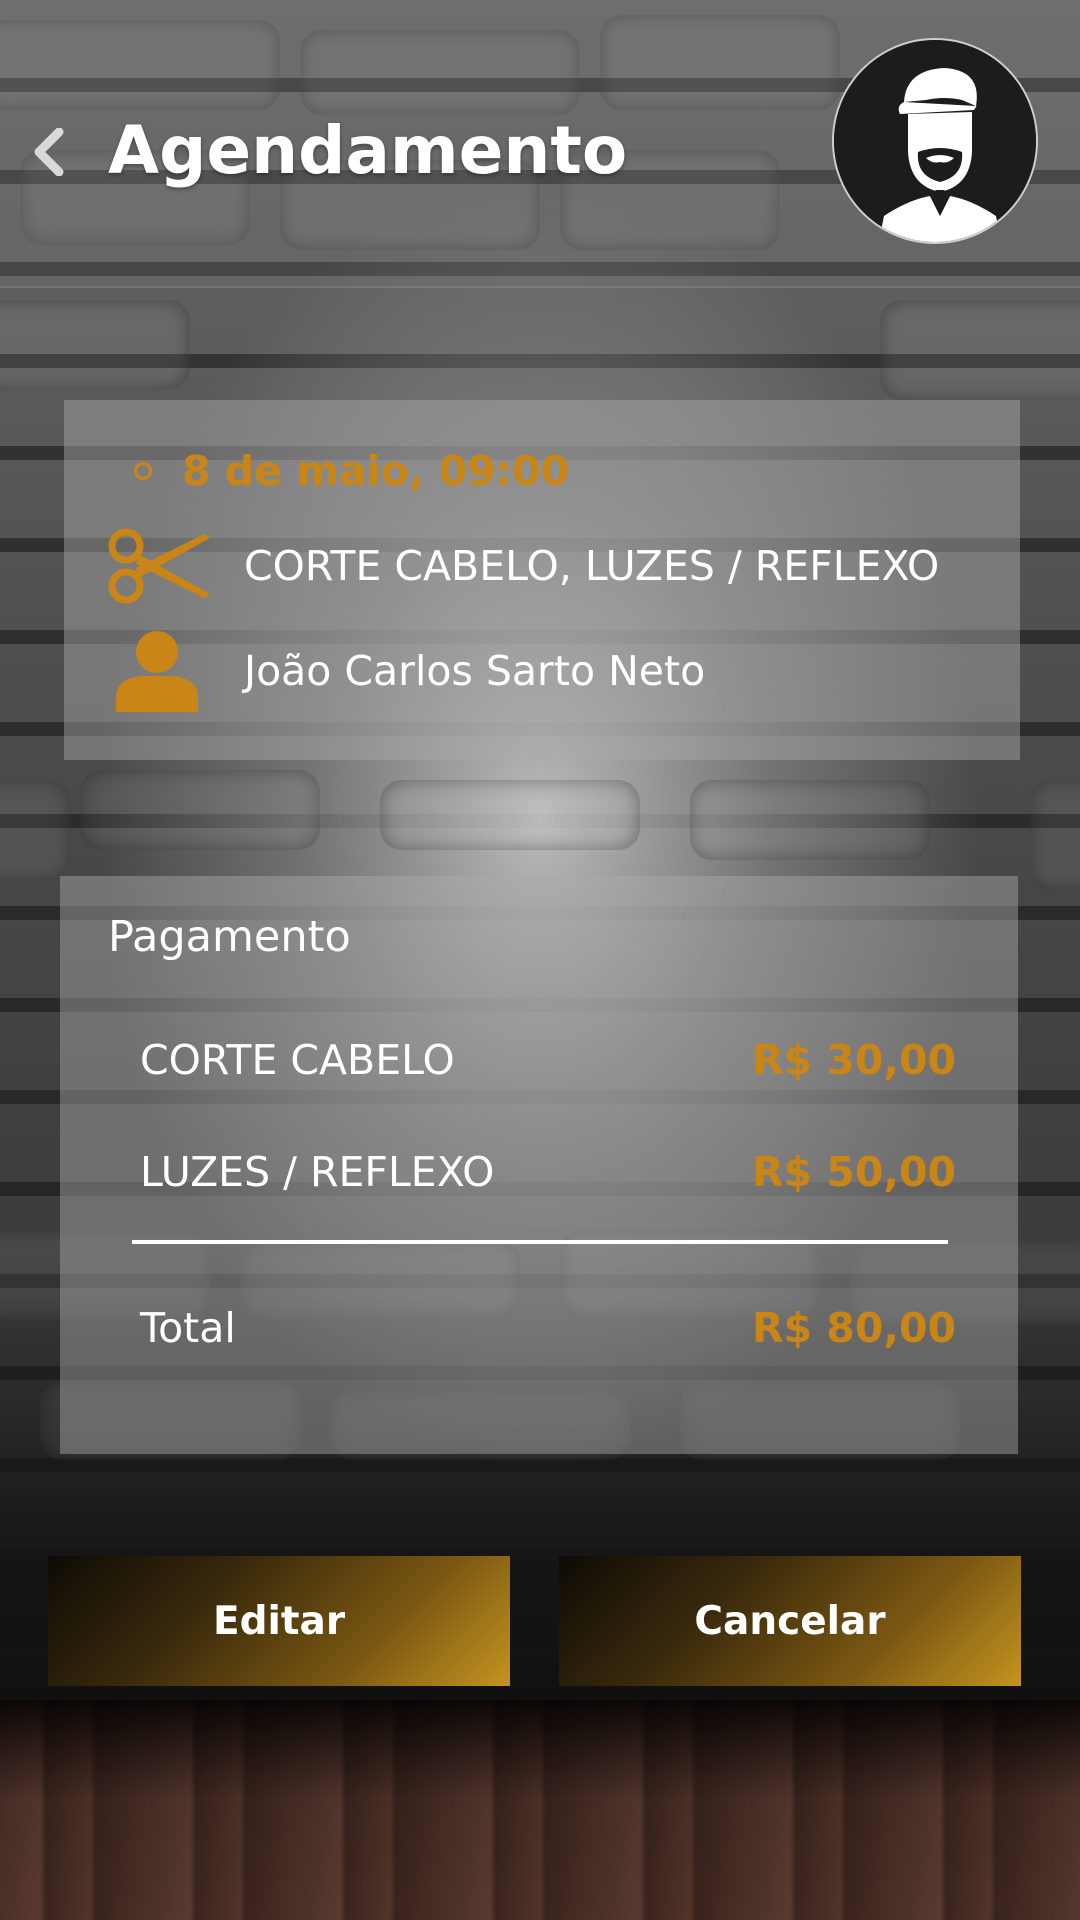 This screenshot has width=1080, height=1920. I want to click on appointment-datetime: 8 de maio, 09:00, so click(376, 471).